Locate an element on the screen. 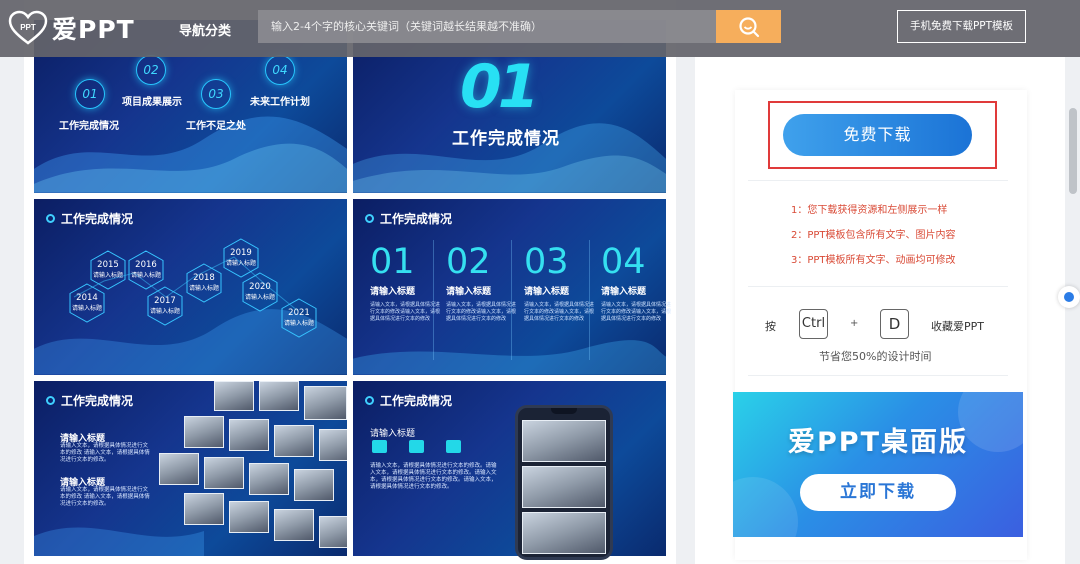 This screenshot has width=1080, height=564. clock-icon is located at coordinates (416, 446).